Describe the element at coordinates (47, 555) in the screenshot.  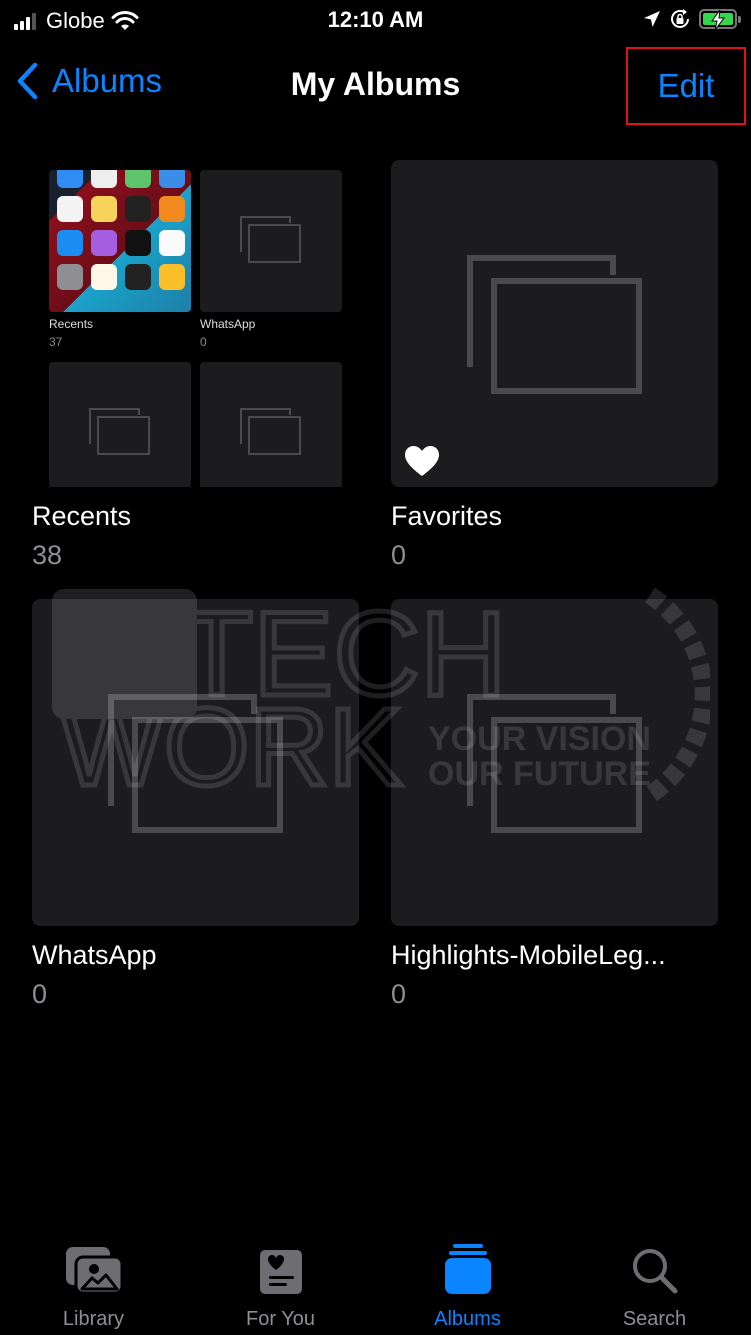
I see `album-count: 38` at that location.